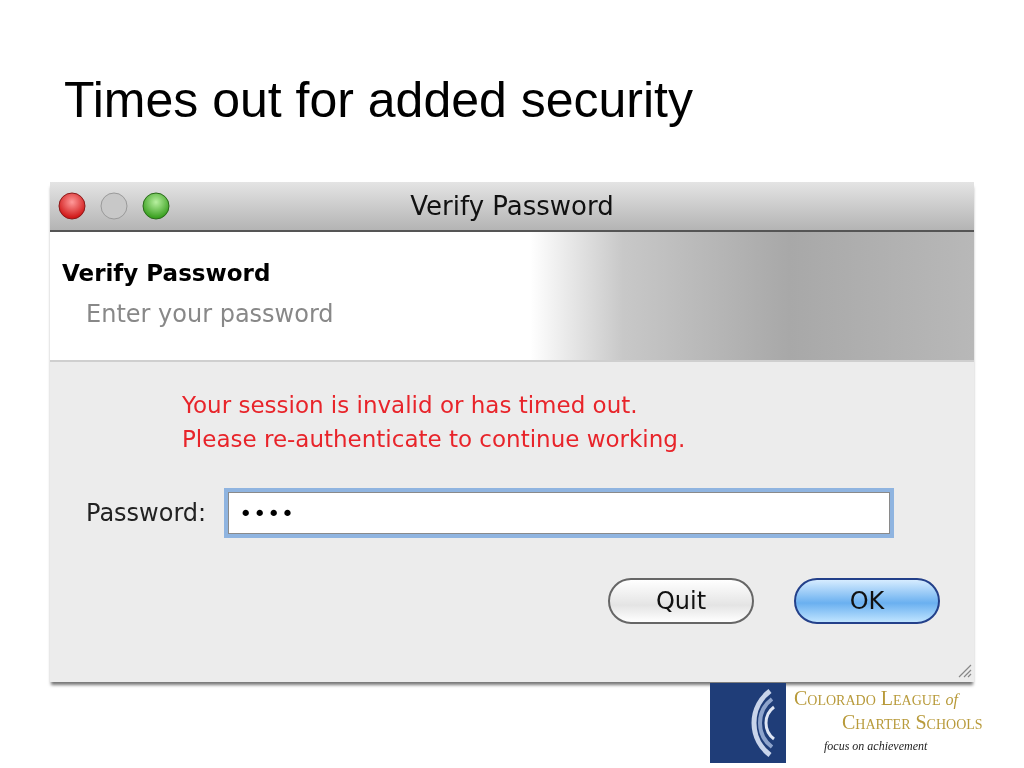 The height and width of the screenshot is (768, 1024). I want to click on dialog-button: OK, so click(867, 601).